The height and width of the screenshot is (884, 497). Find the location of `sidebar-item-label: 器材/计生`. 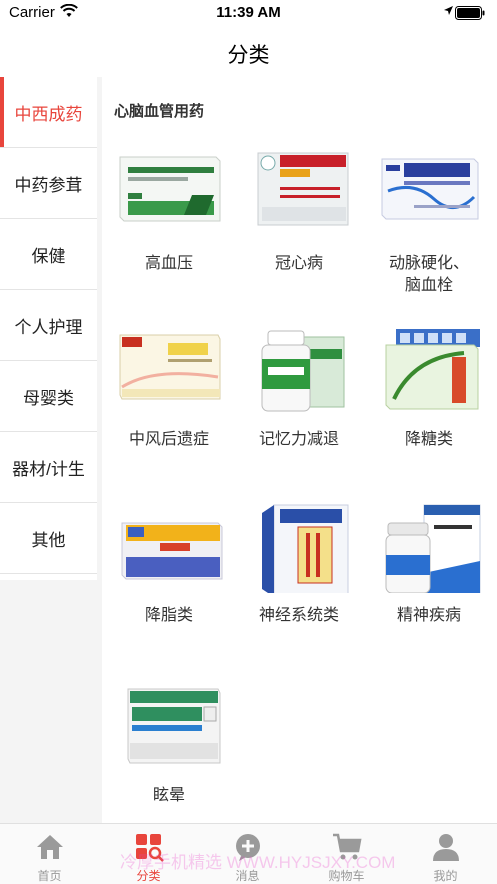

sidebar-item-label: 器材/计生 is located at coordinates (48, 469).